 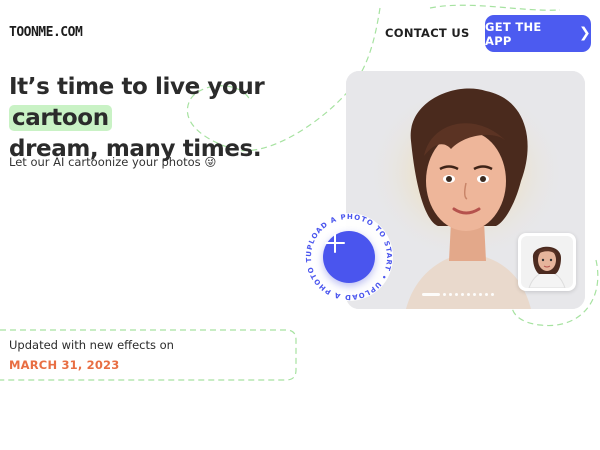 I want to click on carousel-indicator, so click(x=458, y=294).